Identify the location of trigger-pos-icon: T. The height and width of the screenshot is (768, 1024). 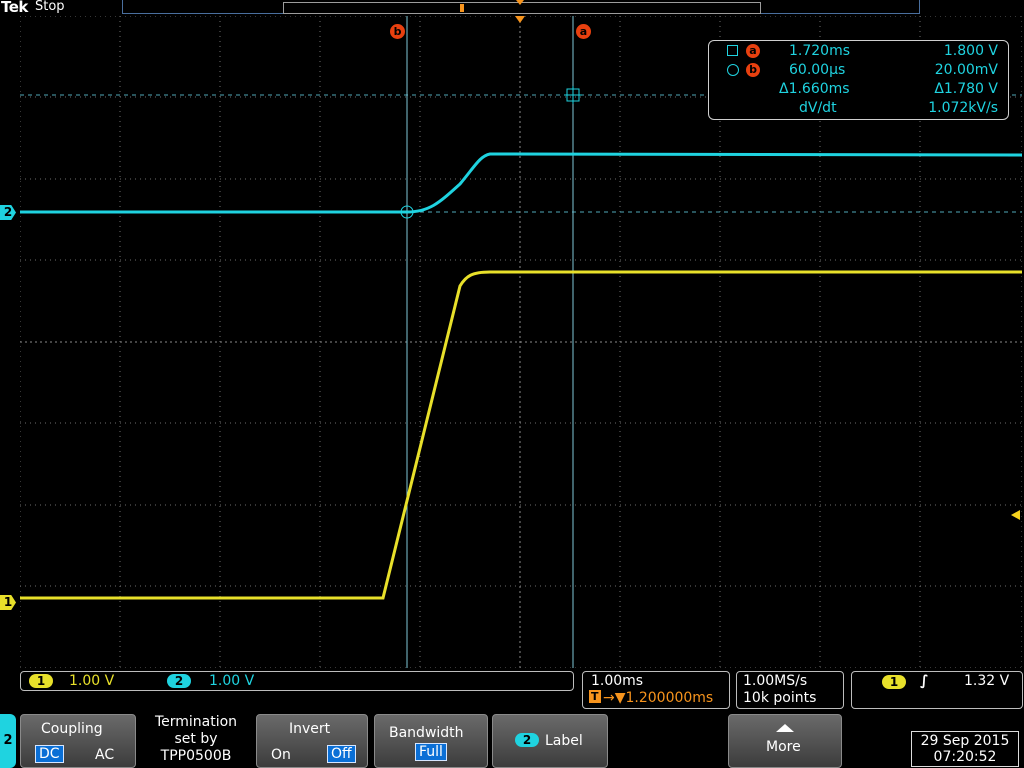
(595, 696).